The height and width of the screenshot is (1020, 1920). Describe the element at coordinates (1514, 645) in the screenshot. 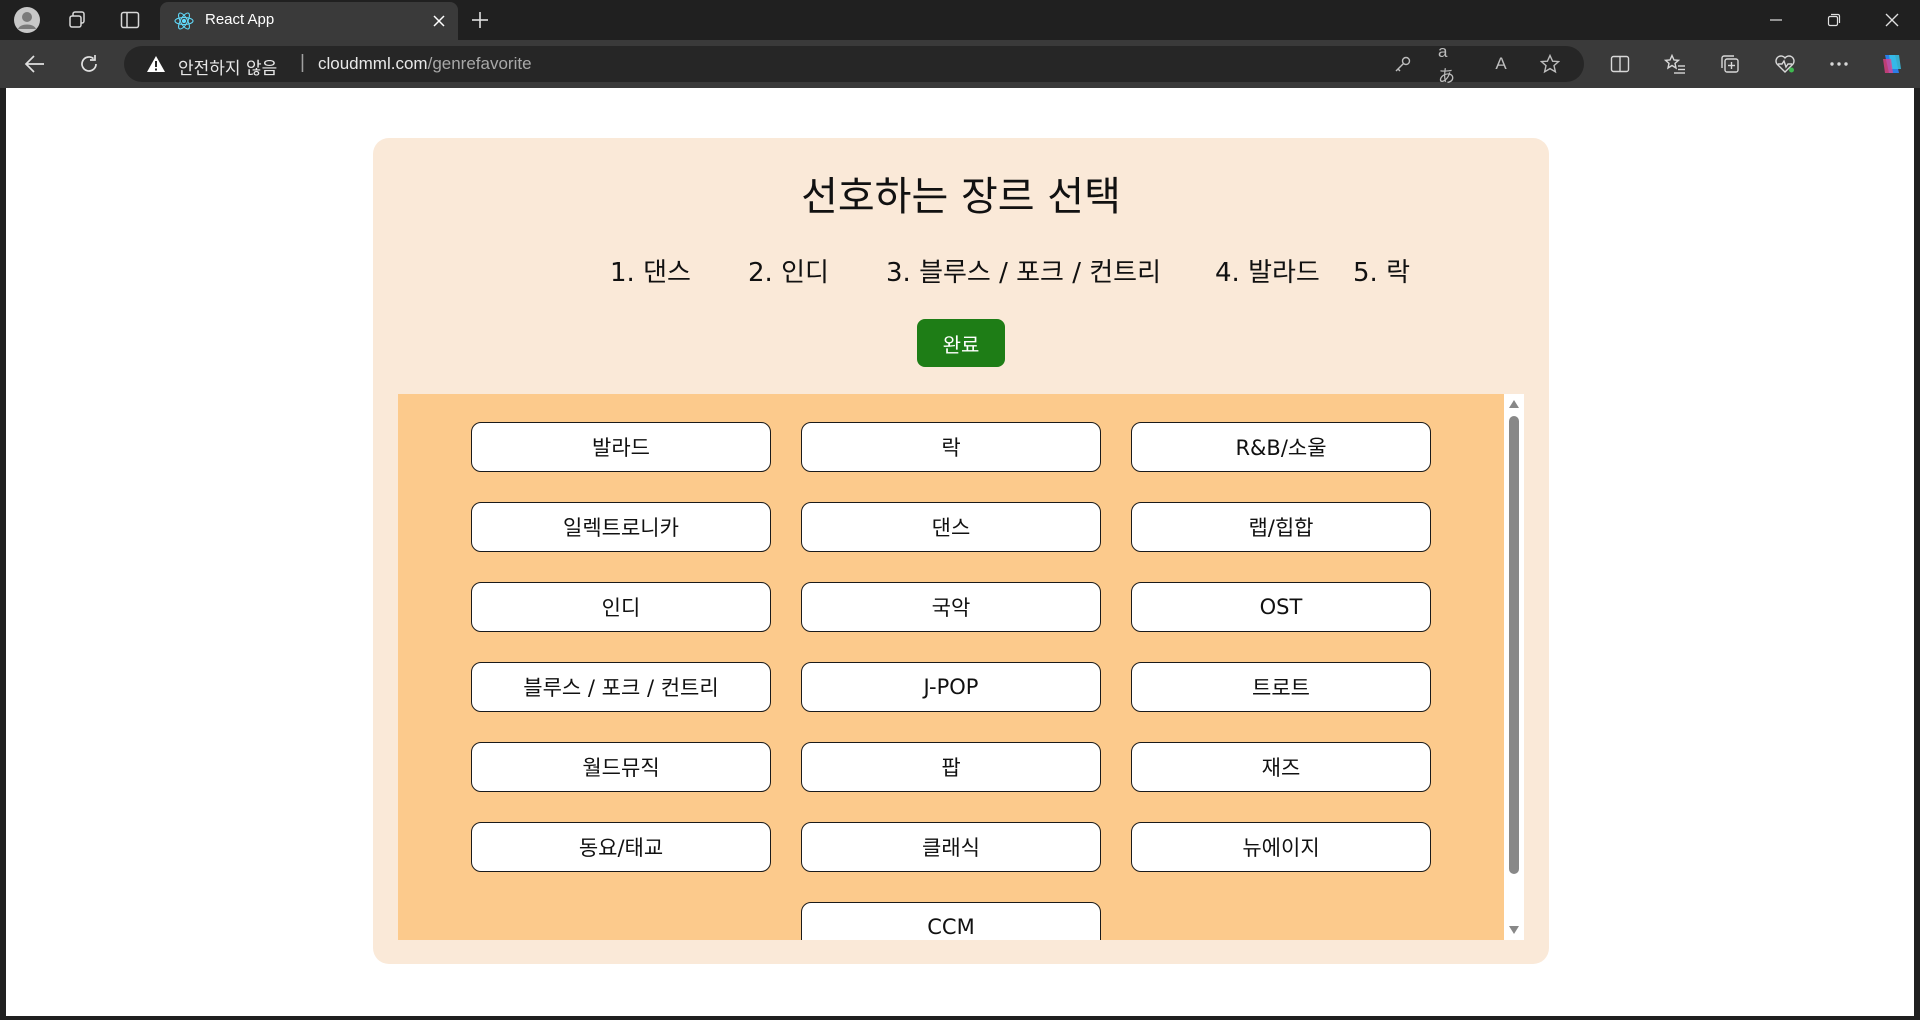

I see `scrollbar-thumb` at that location.